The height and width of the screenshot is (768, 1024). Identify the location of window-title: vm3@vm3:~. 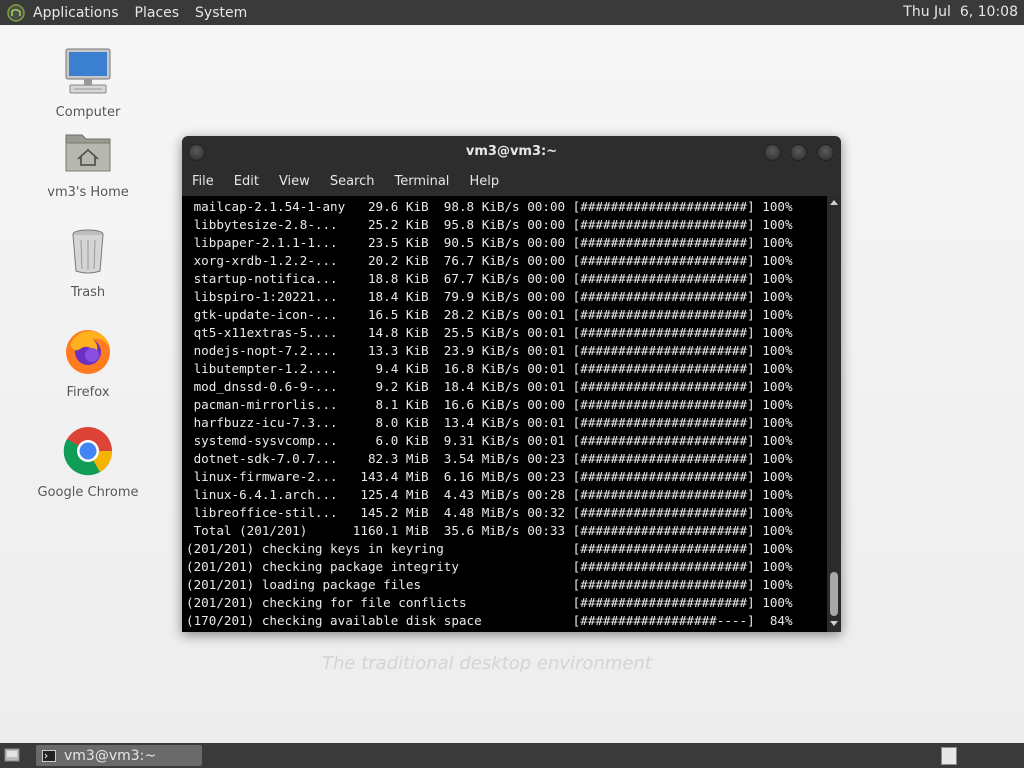
(511, 151).